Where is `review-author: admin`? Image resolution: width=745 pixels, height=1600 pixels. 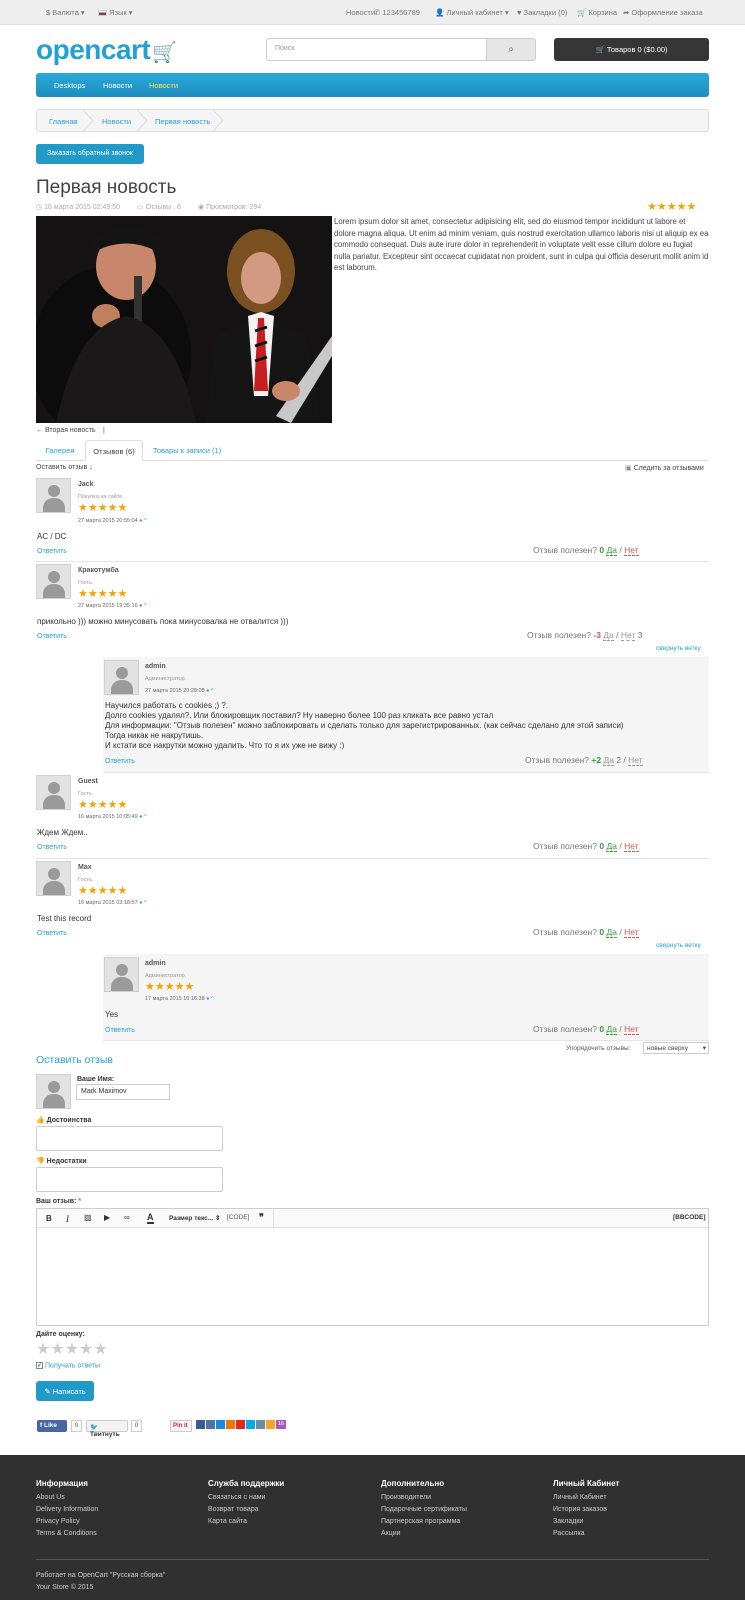 review-author: admin is located at coordinates (155, 666).